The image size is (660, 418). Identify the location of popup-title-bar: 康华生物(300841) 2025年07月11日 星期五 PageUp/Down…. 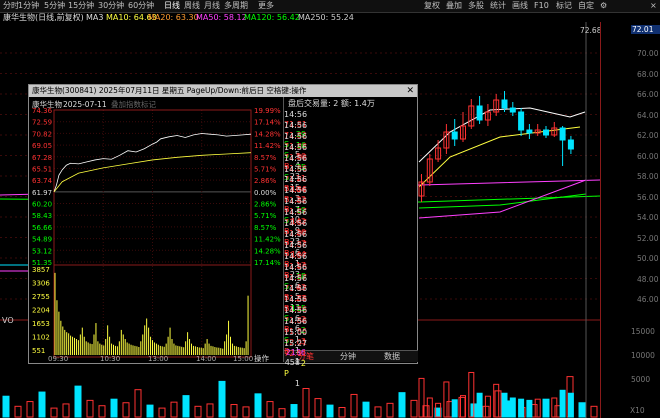
(223, 91).